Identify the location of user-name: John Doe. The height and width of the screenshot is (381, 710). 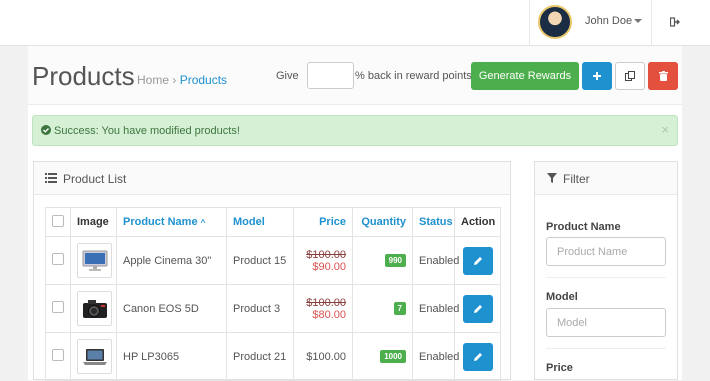
(609, 21).